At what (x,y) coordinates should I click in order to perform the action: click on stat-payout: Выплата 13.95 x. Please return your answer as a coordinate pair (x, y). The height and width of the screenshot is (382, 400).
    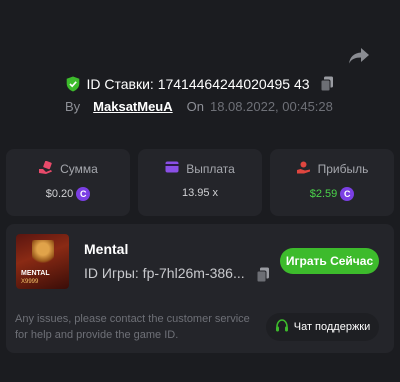
    Looking at the image, I should click on (200, 182).